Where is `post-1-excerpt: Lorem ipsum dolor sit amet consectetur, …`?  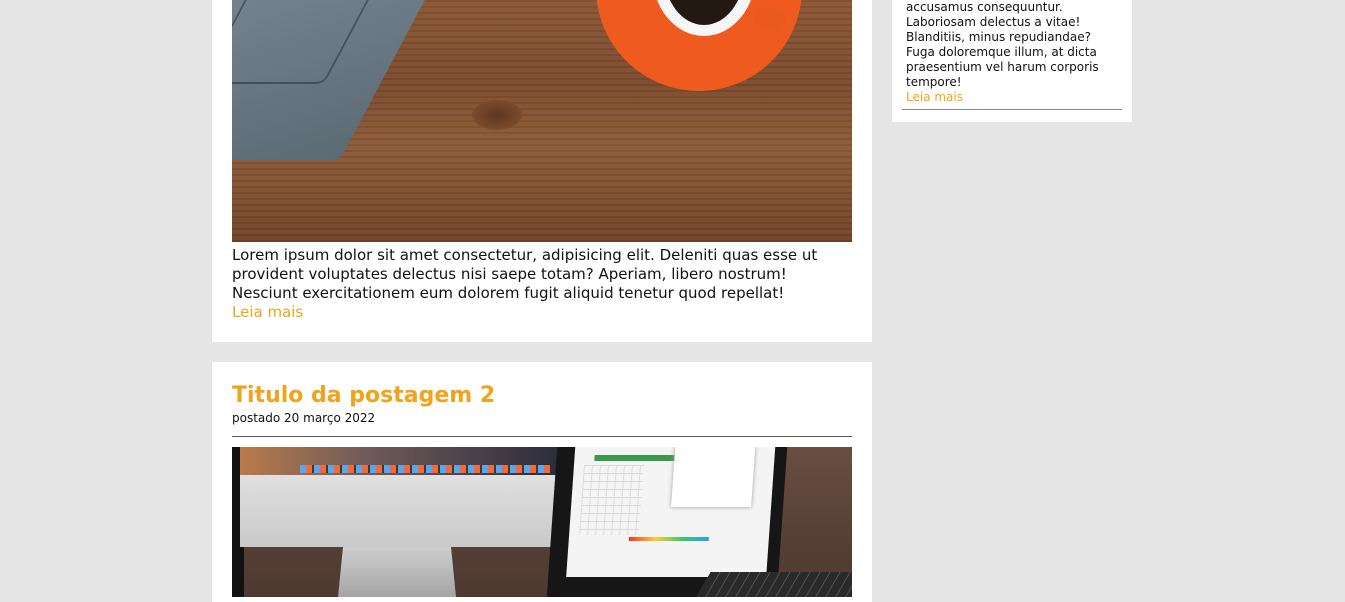
post-1-excerpt: Lorem ipsum dolor sit amet consectetur, … is located at coordinates (542, 284).